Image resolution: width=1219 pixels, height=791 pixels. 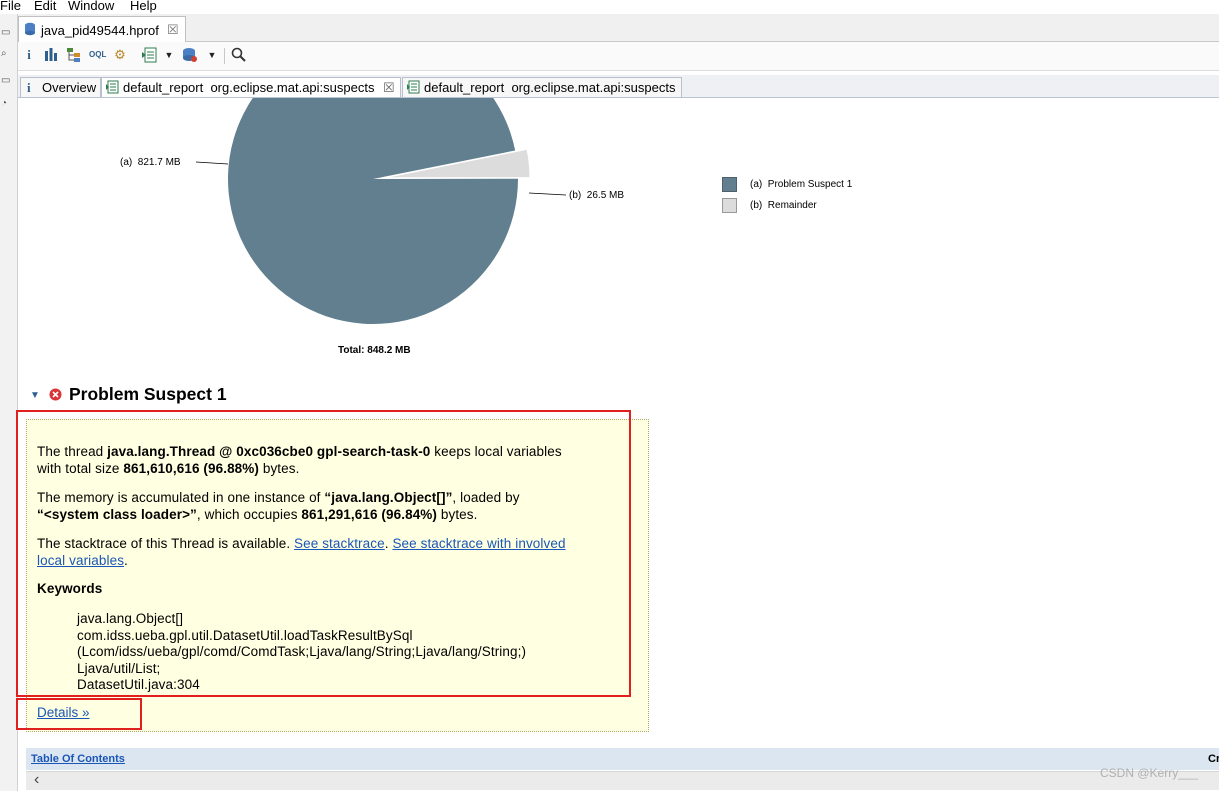 I want to click on legend-swatch-b, so click(x=729, y=205).